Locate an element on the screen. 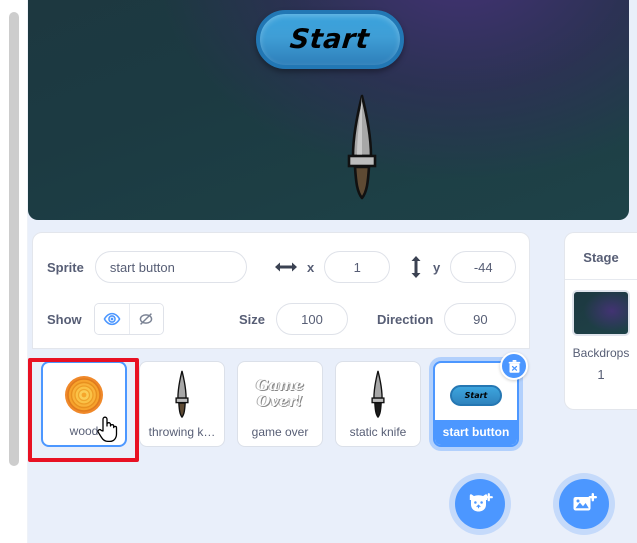 This screenshot has height=543, width=637. size-value: 100 is located at coordinates (312, 319).